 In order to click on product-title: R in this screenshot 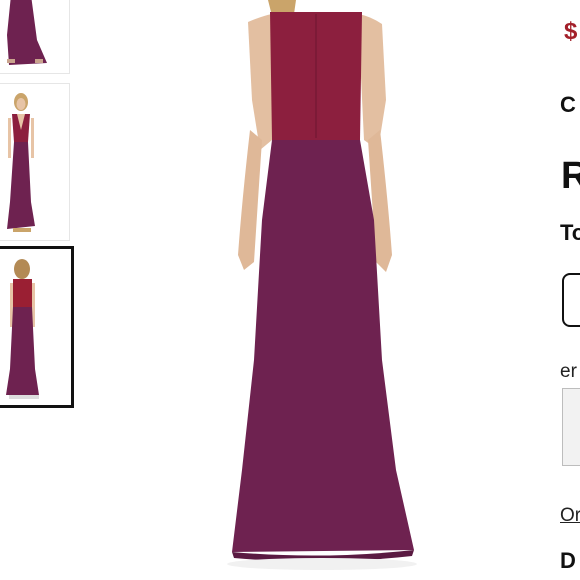, I will do `click(570, 176)`.